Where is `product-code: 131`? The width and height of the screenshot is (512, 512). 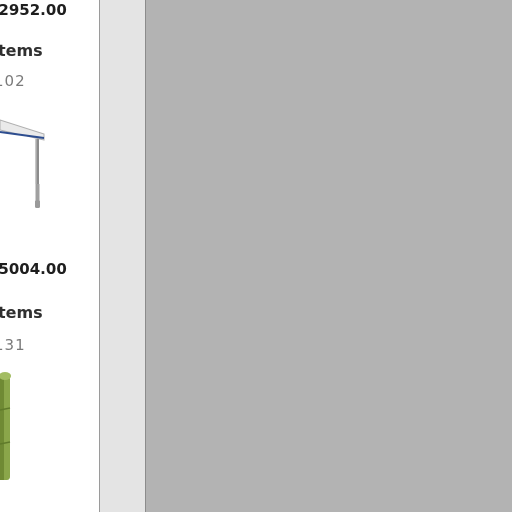
product-code: 131 is located at coordinates (13, 345).